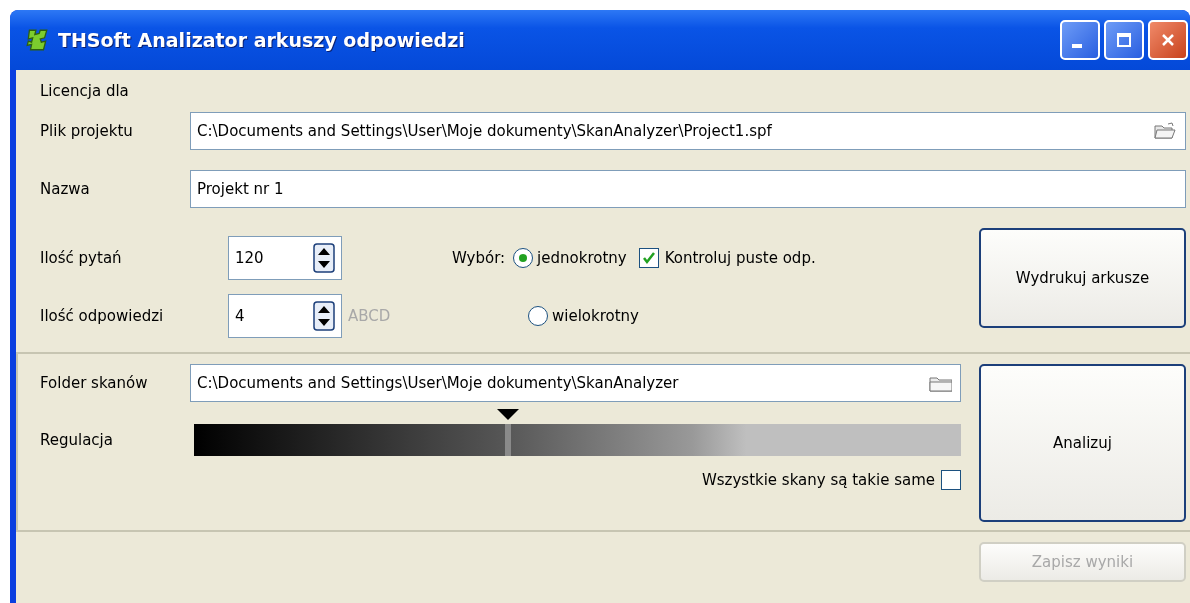  What do you see at coordinates (583, 316) in the screenshot?
I see `choice-radio: wielokrotny` at bounding box center [583, 316].